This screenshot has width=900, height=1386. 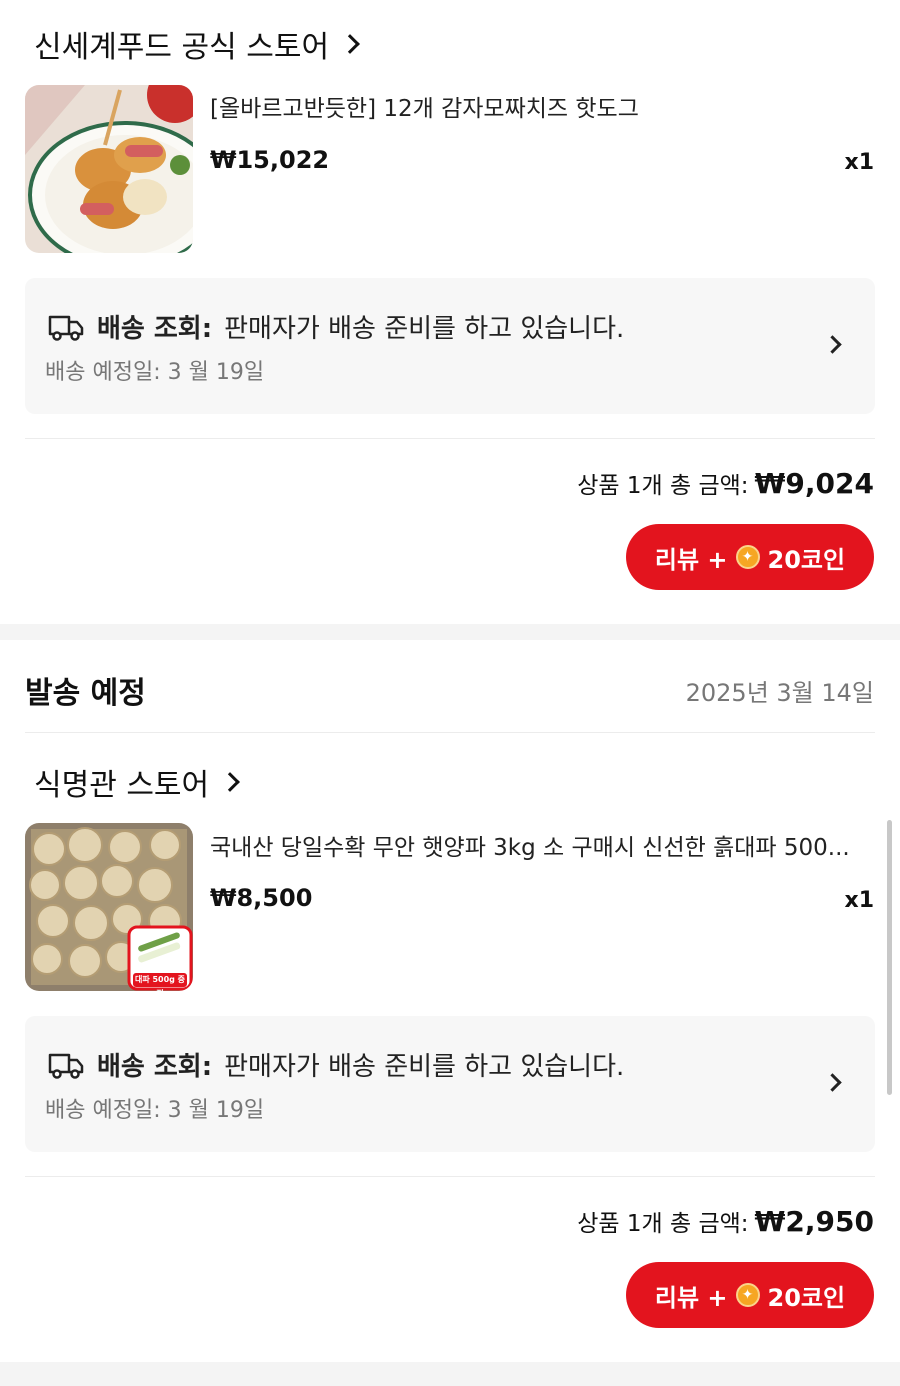 I want to click on product-price: ₩8,500, so click(x=261, y=898).